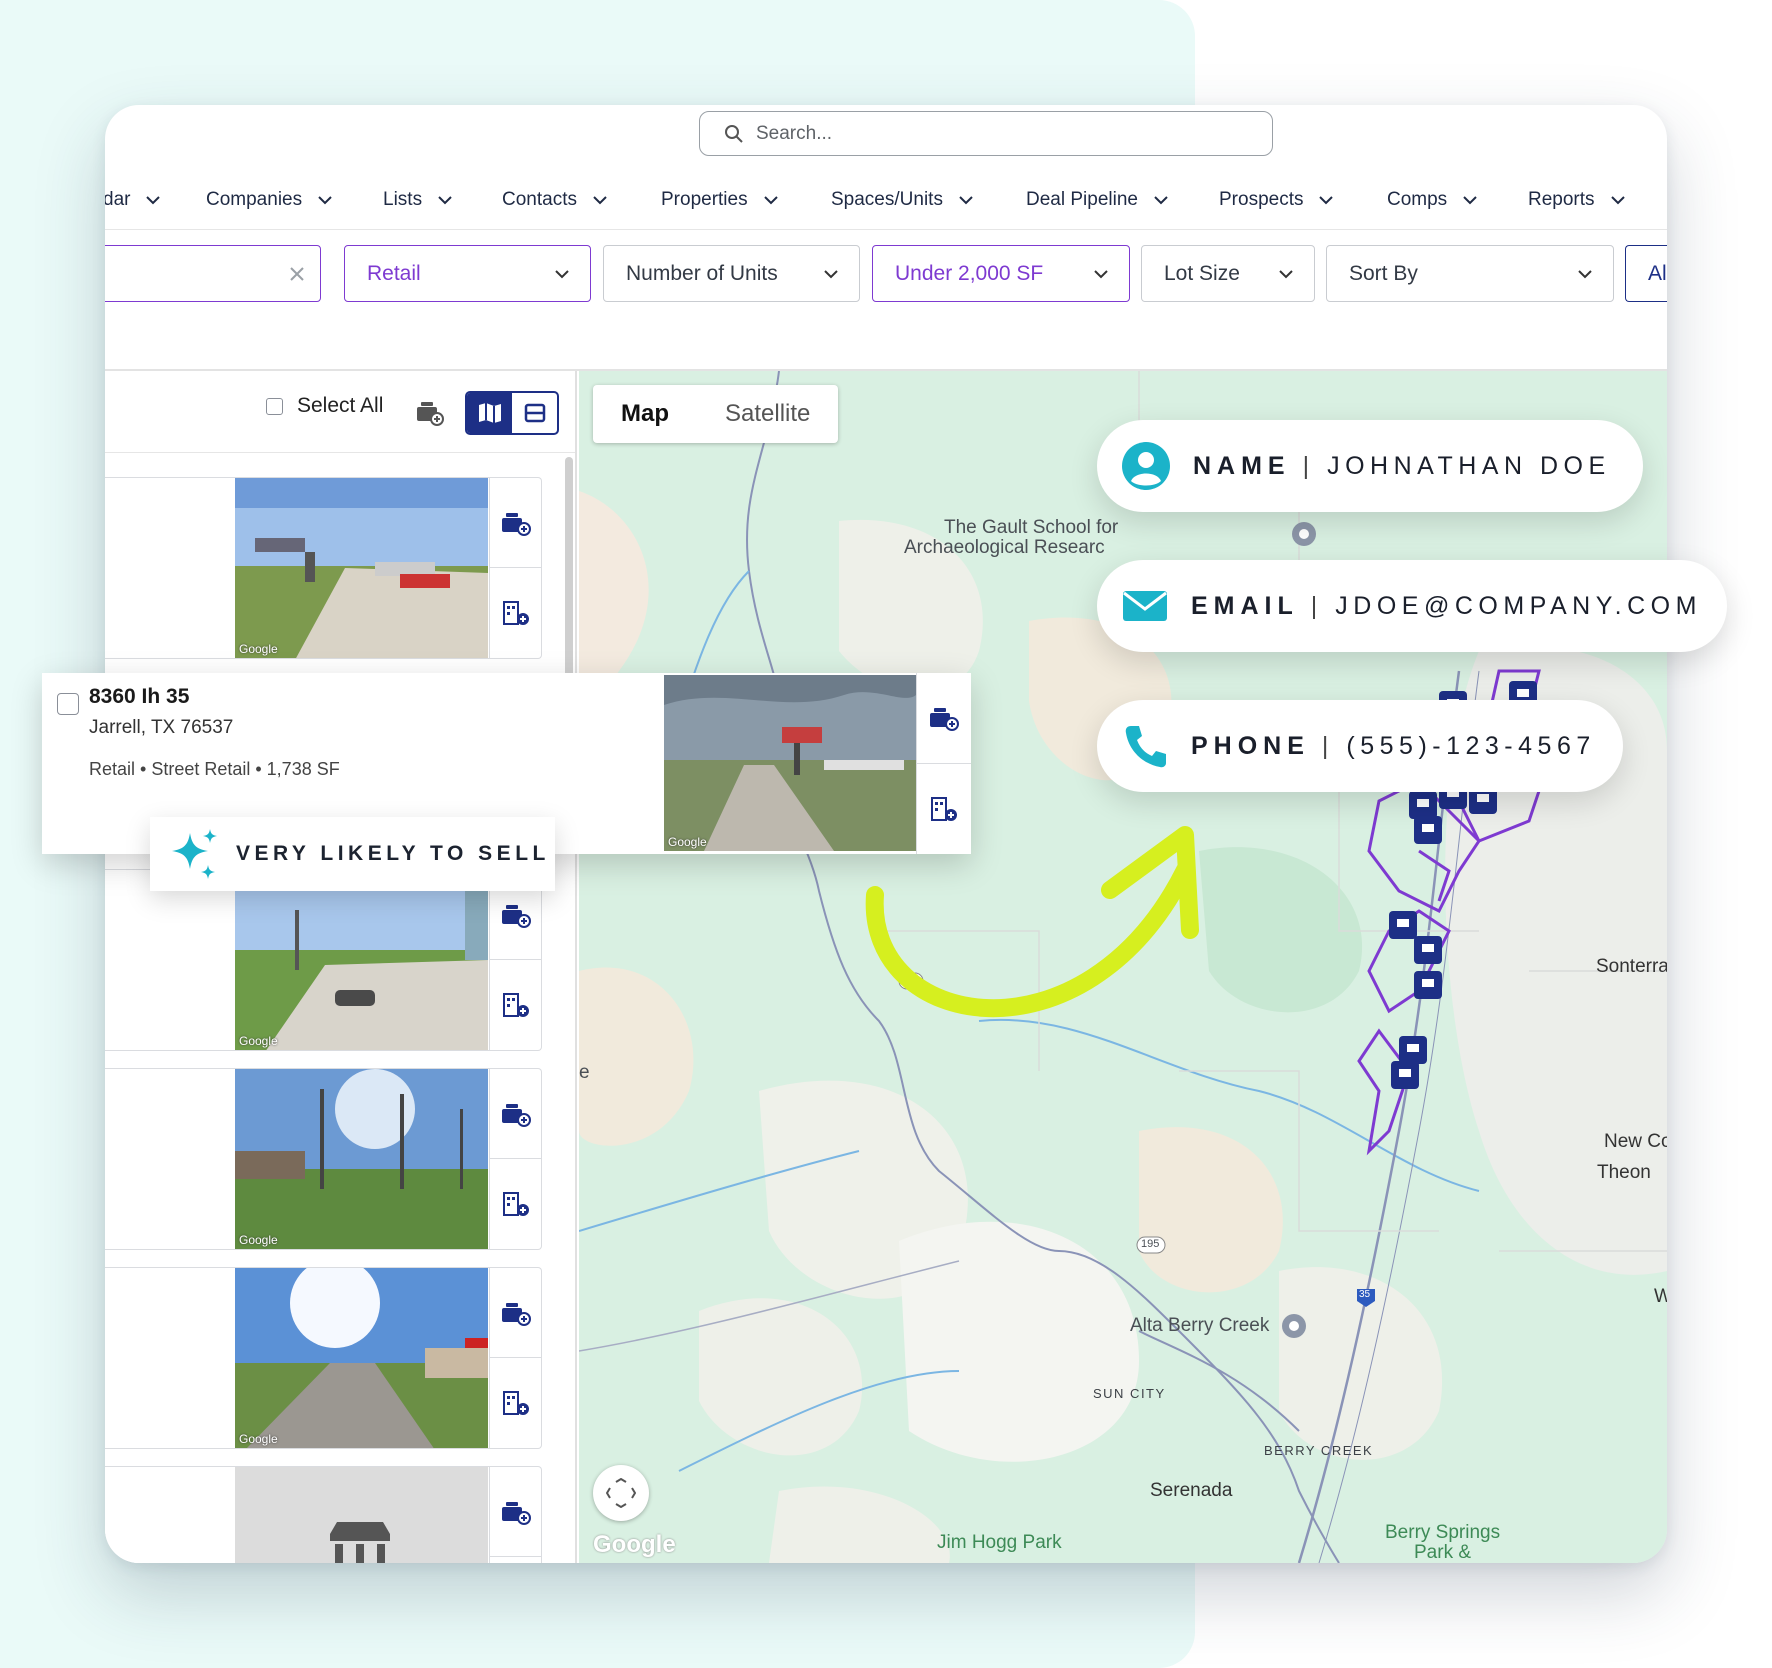  Describe the element at coordinates (1277, 200) in the screenshot. I see `nav-item-prospects: Prospects` at that location.